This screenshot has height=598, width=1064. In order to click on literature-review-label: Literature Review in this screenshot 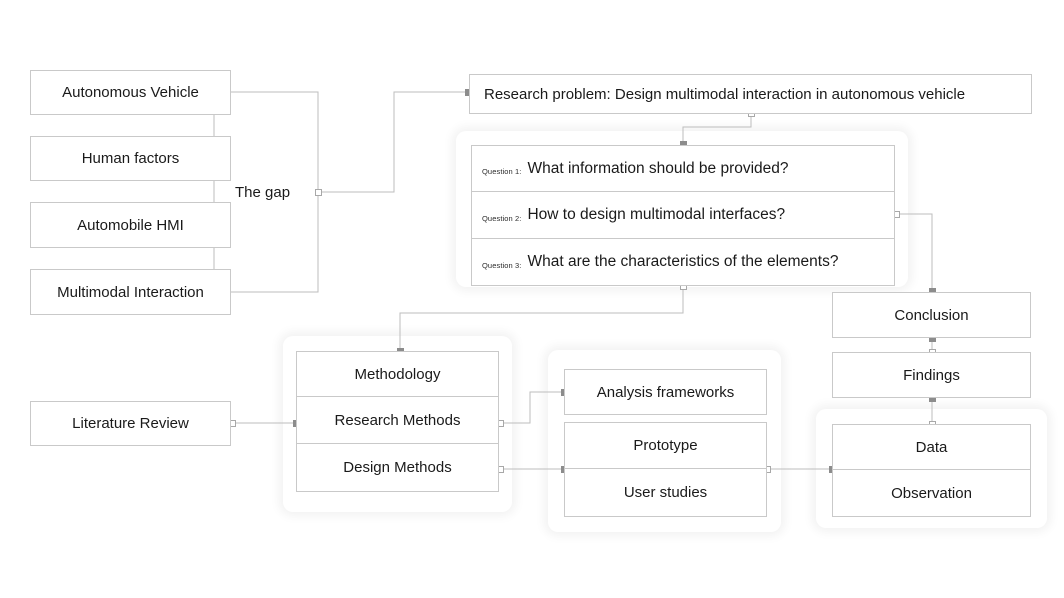, I will do `click(130, 423)`.